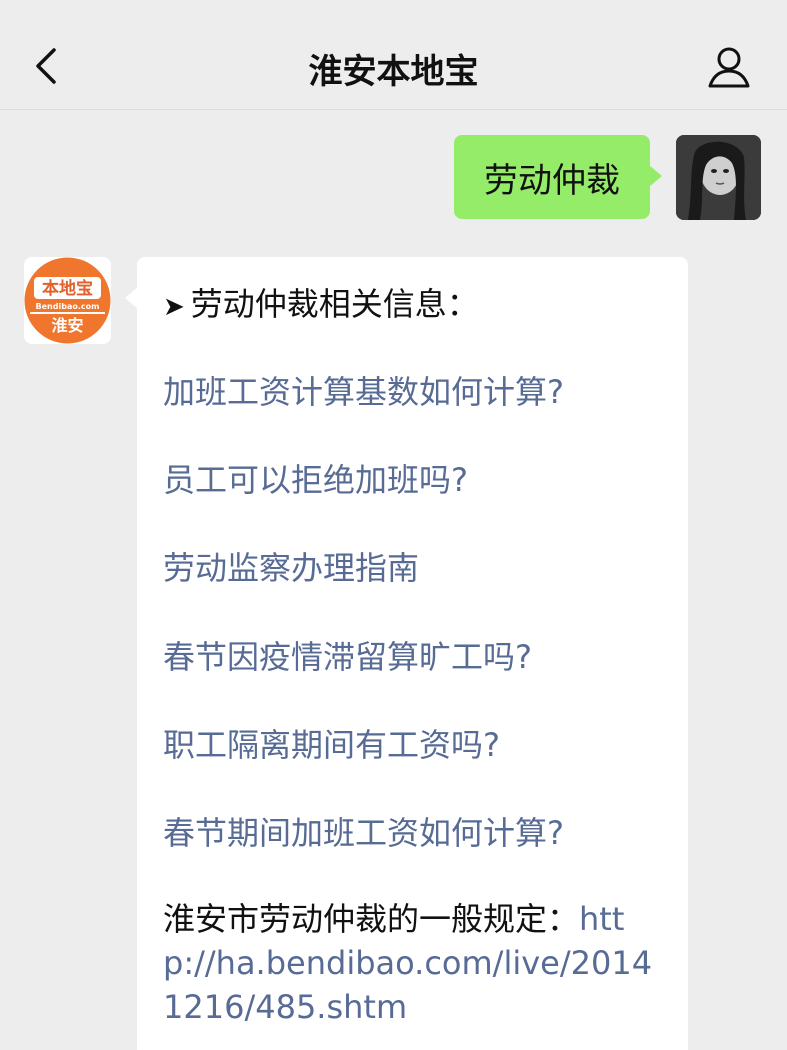  Describe the element at coordinates (371, 919) in the screenshot. I see `rule-prefix: 淮安市劳动仲裁的一般规定：` at that location.